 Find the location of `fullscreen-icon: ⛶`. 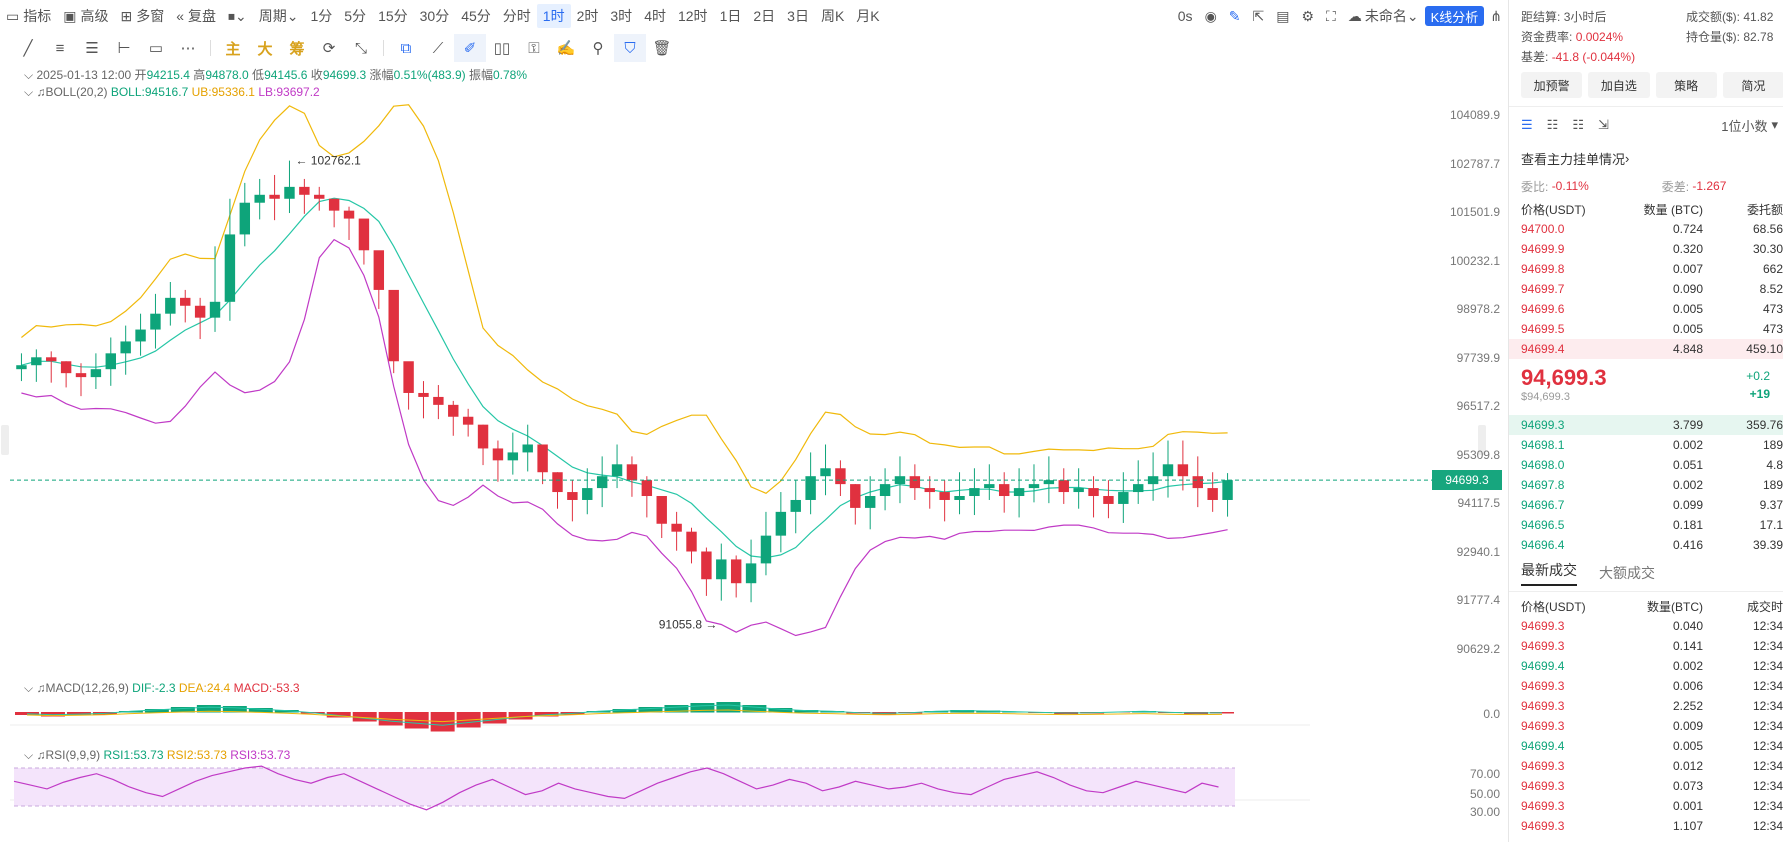

fullscreen-icon: ⛶ is located at coordinates (1331, 16).